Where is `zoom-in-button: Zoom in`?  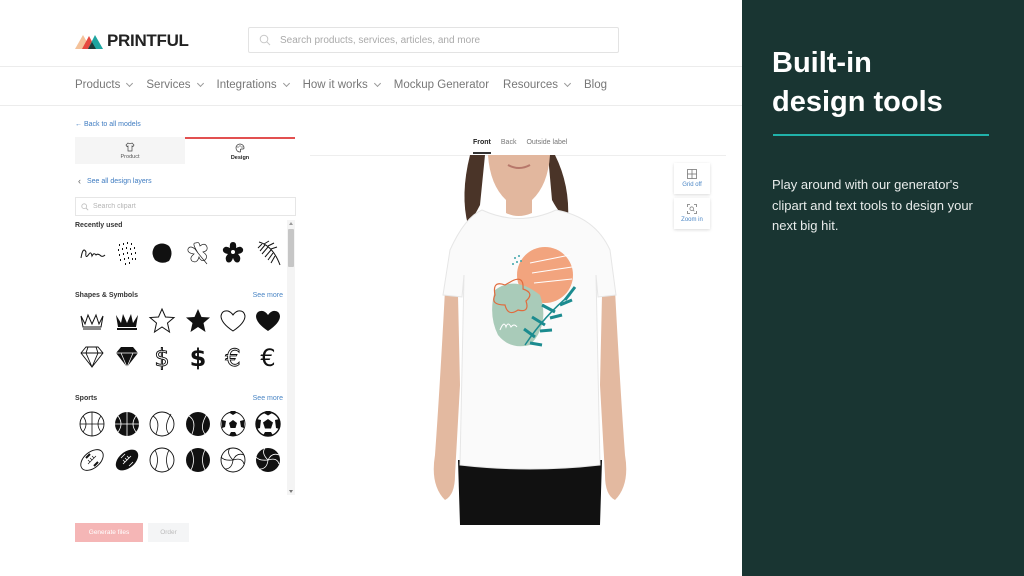
zoom-in-button: Zoom in is located at coordinates (692, 213).